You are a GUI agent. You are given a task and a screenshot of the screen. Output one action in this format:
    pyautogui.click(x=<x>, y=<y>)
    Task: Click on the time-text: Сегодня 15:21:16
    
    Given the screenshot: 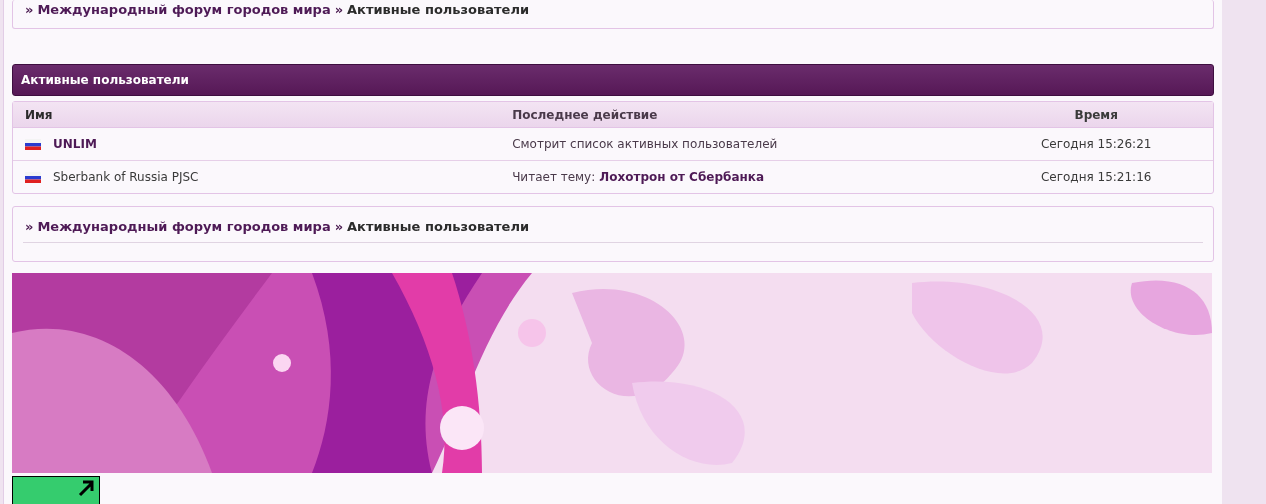 What is the action you would take?
    pyautogui.click(x=1096, y=177)
    